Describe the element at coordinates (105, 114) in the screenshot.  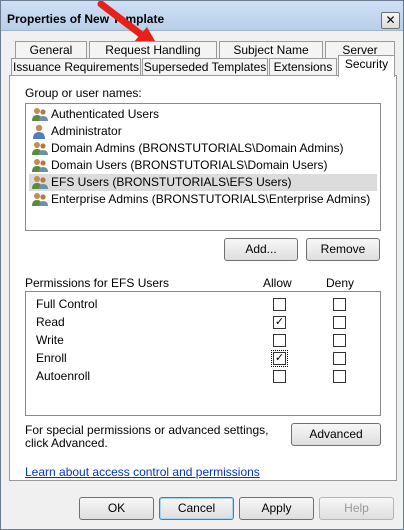
I see `user-name: Authenticated Users` at that location.